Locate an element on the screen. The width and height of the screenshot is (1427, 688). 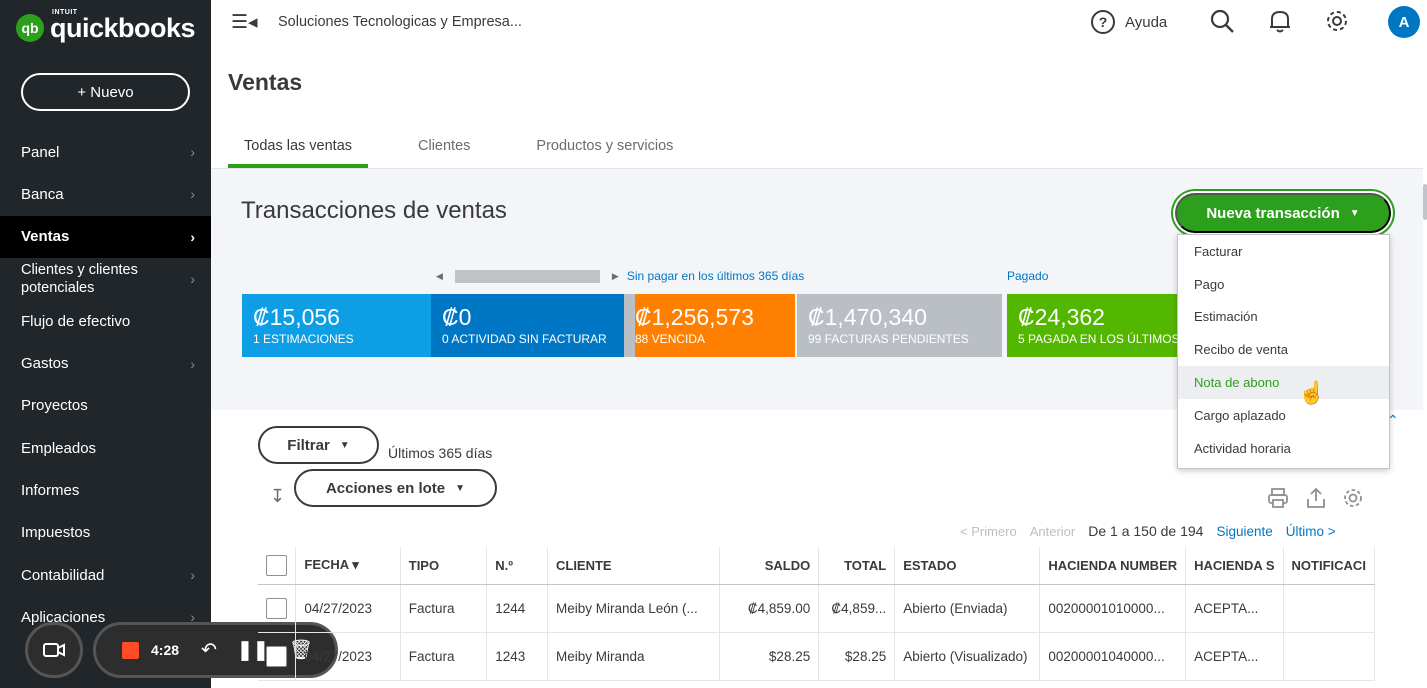
sidebar-item-banca: Banca › is located at coordinates (105, 194).